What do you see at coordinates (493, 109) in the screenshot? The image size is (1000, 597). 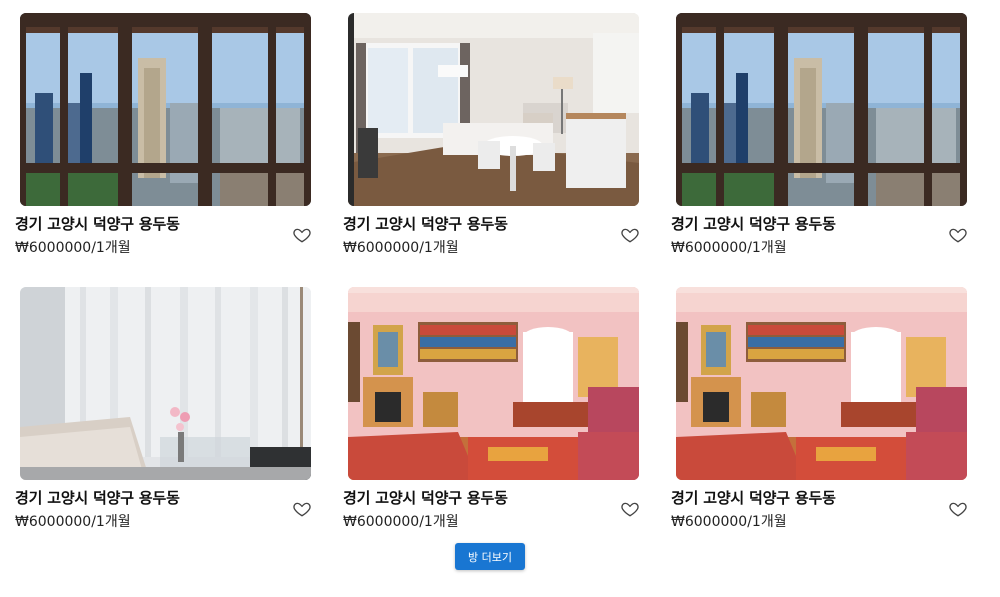 I see `studio-room-photo` at bounding box center [493, 109].